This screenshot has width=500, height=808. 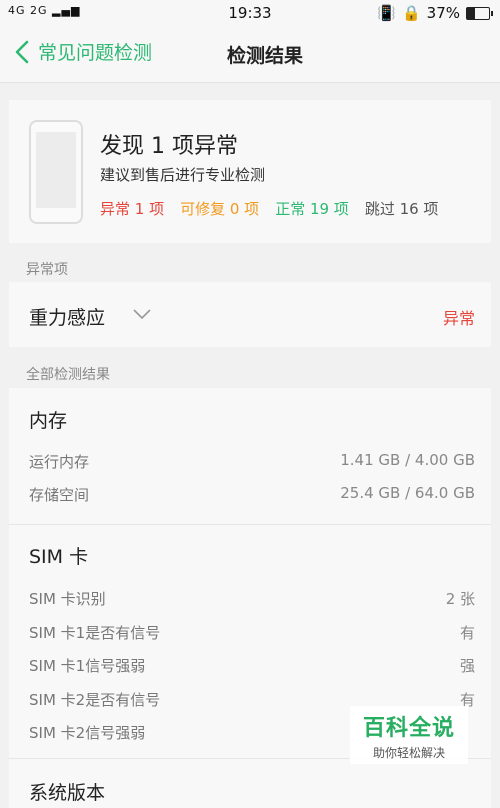 I want to click on anomaly-status: 异常, so click(x=458, y=318).